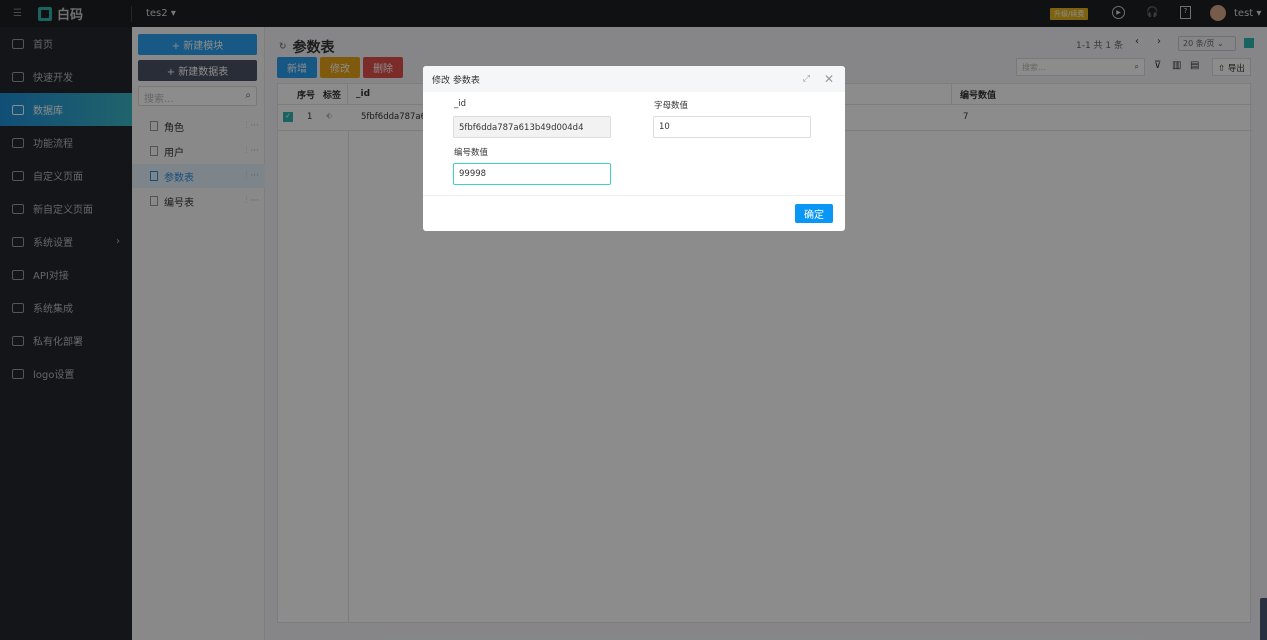  I want to click on number-value-field: 99998, so click(532, 174).